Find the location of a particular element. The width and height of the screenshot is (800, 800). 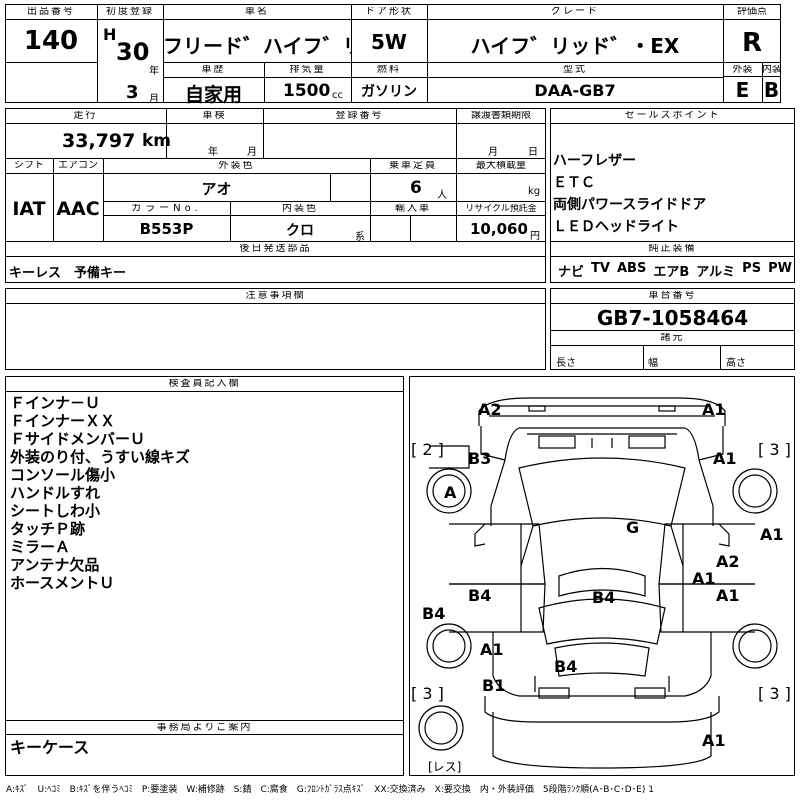

history: 自家用 is located at coordinates (213, 95).